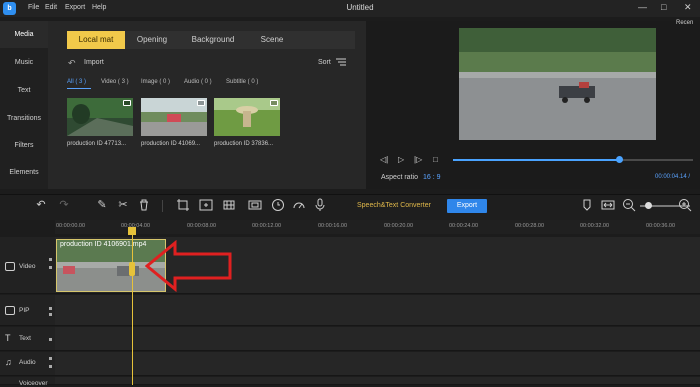 The width and height of the screenshot is (700, 387). I want to click on menu-export: Export, so click(75, 7).